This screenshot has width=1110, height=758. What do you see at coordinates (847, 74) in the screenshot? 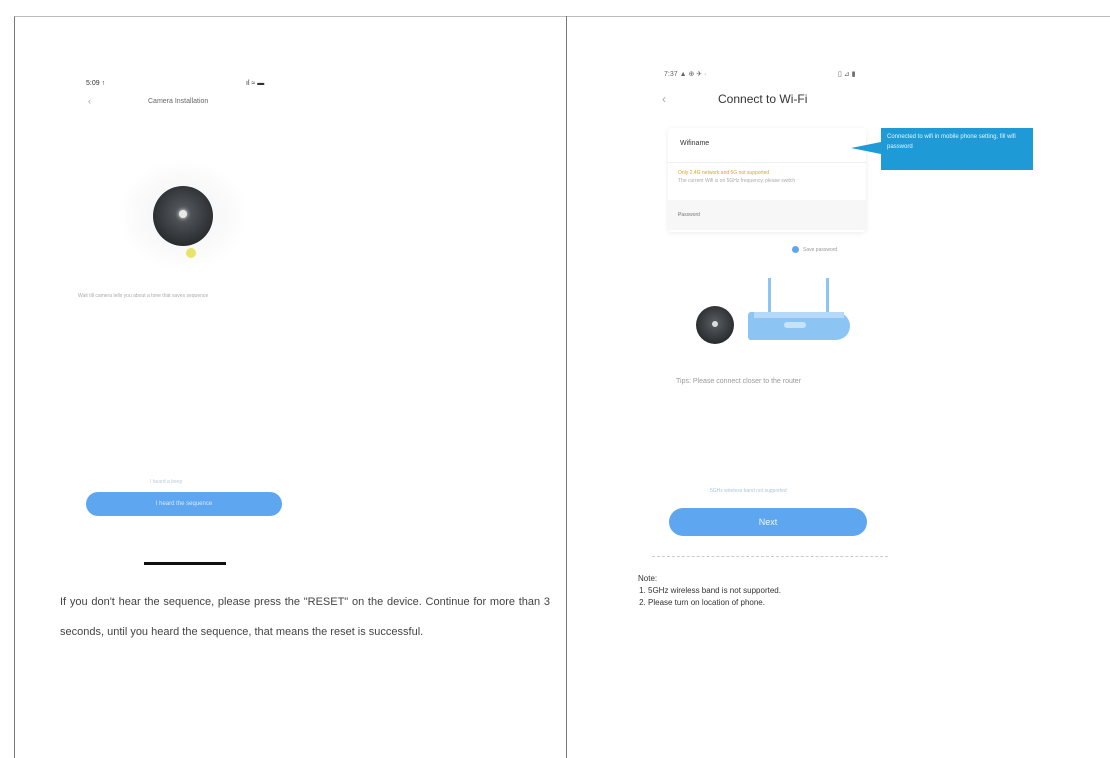
I see `status-right: ▯ ⊿ ▮` at bounding box center [847, 74].